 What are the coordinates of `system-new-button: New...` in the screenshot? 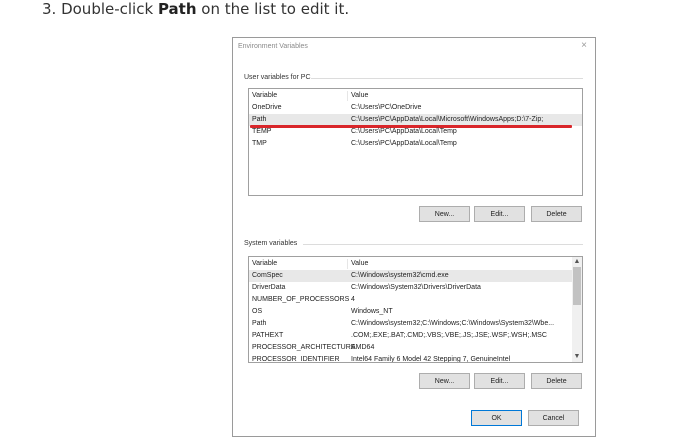 It's located at (444, 381).